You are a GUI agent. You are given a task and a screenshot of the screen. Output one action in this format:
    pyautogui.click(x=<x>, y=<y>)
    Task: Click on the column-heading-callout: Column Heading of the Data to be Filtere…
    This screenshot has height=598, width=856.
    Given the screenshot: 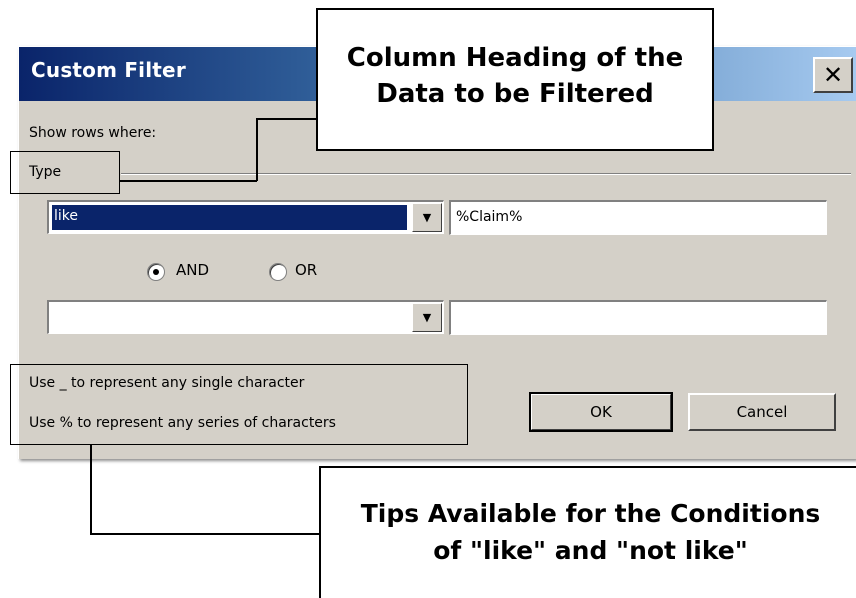 What is the action you would take?
    pyautogui.click(x=515, y=79)
    